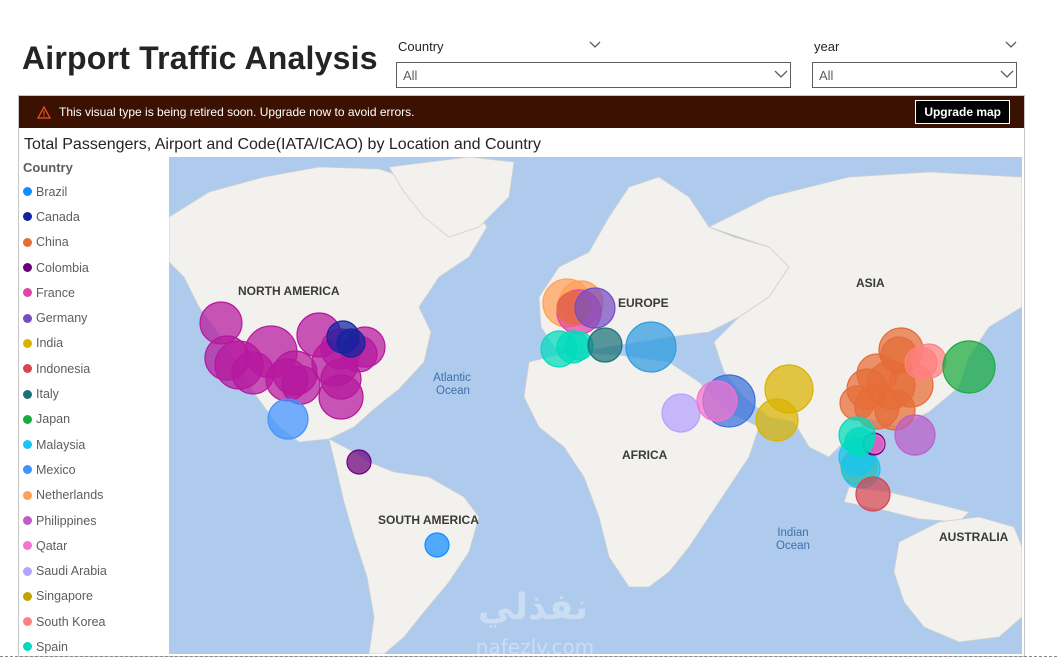 Image resolution: width=1057 pixels, height=661 pixels. I want to click on page-title: Airport Traffic Analysis, so click(200, 58).